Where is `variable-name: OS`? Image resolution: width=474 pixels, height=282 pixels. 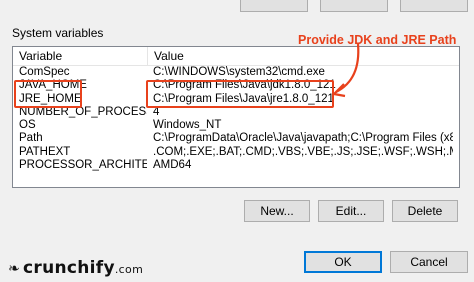
variable-name: OS is located at coordinates (27, 125).